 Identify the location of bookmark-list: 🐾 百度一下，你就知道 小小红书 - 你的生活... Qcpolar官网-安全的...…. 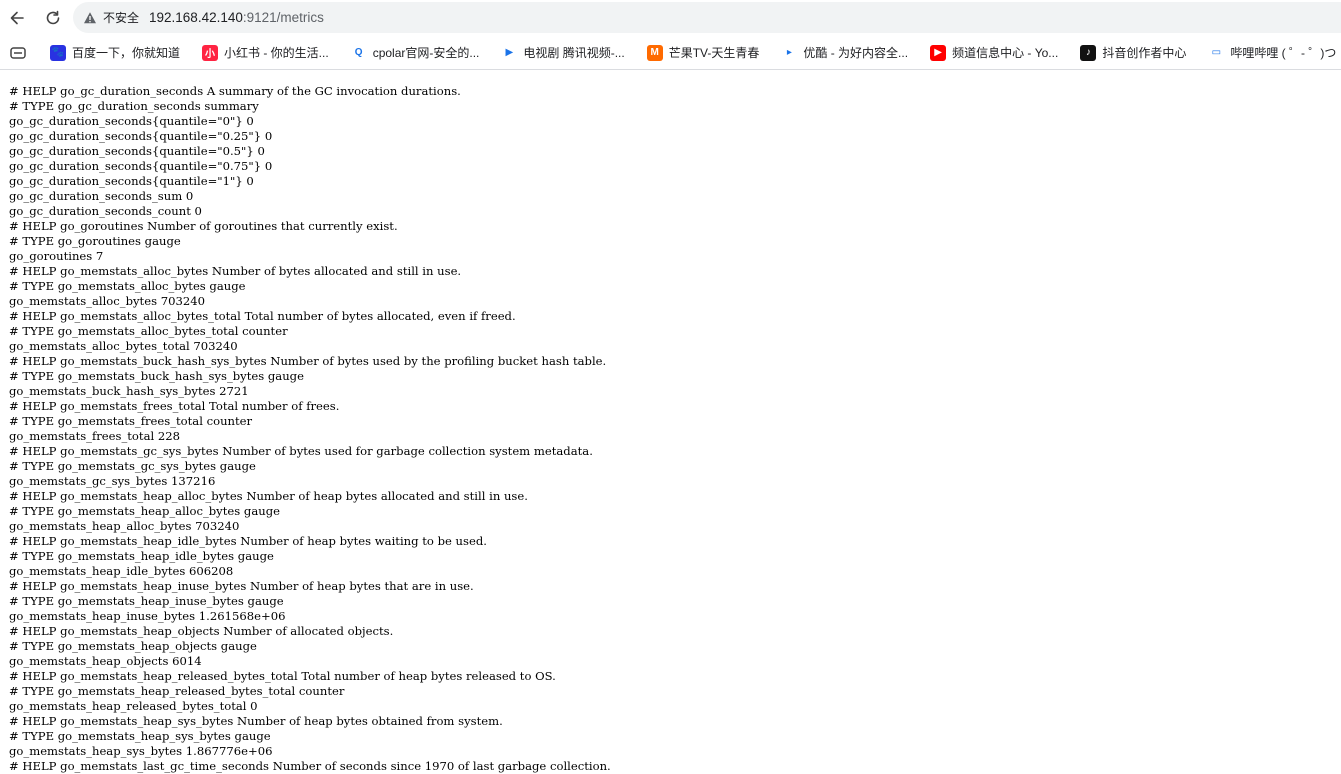
(695, 52).